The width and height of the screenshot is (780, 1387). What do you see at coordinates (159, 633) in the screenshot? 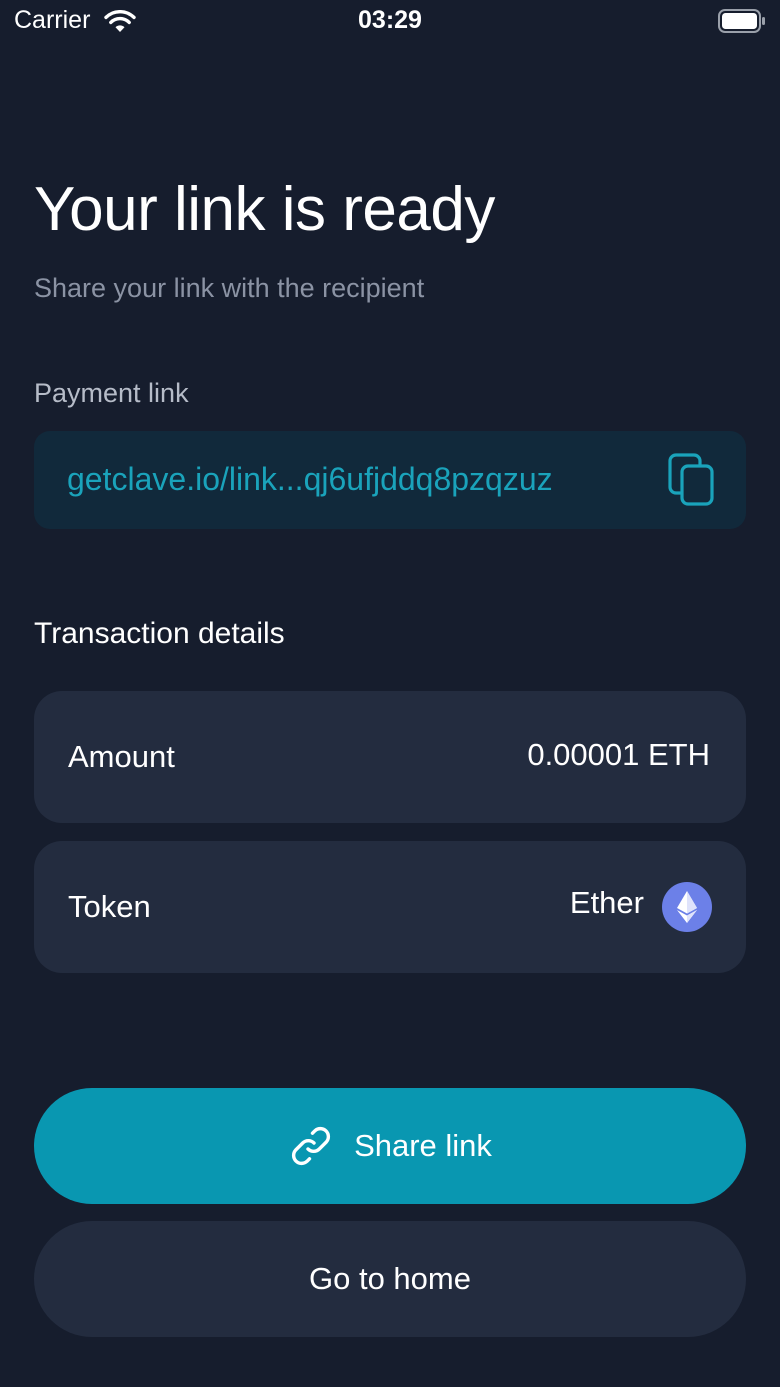
I see `transaction-details-label: Transaction details` at bounding box center [159, 633].